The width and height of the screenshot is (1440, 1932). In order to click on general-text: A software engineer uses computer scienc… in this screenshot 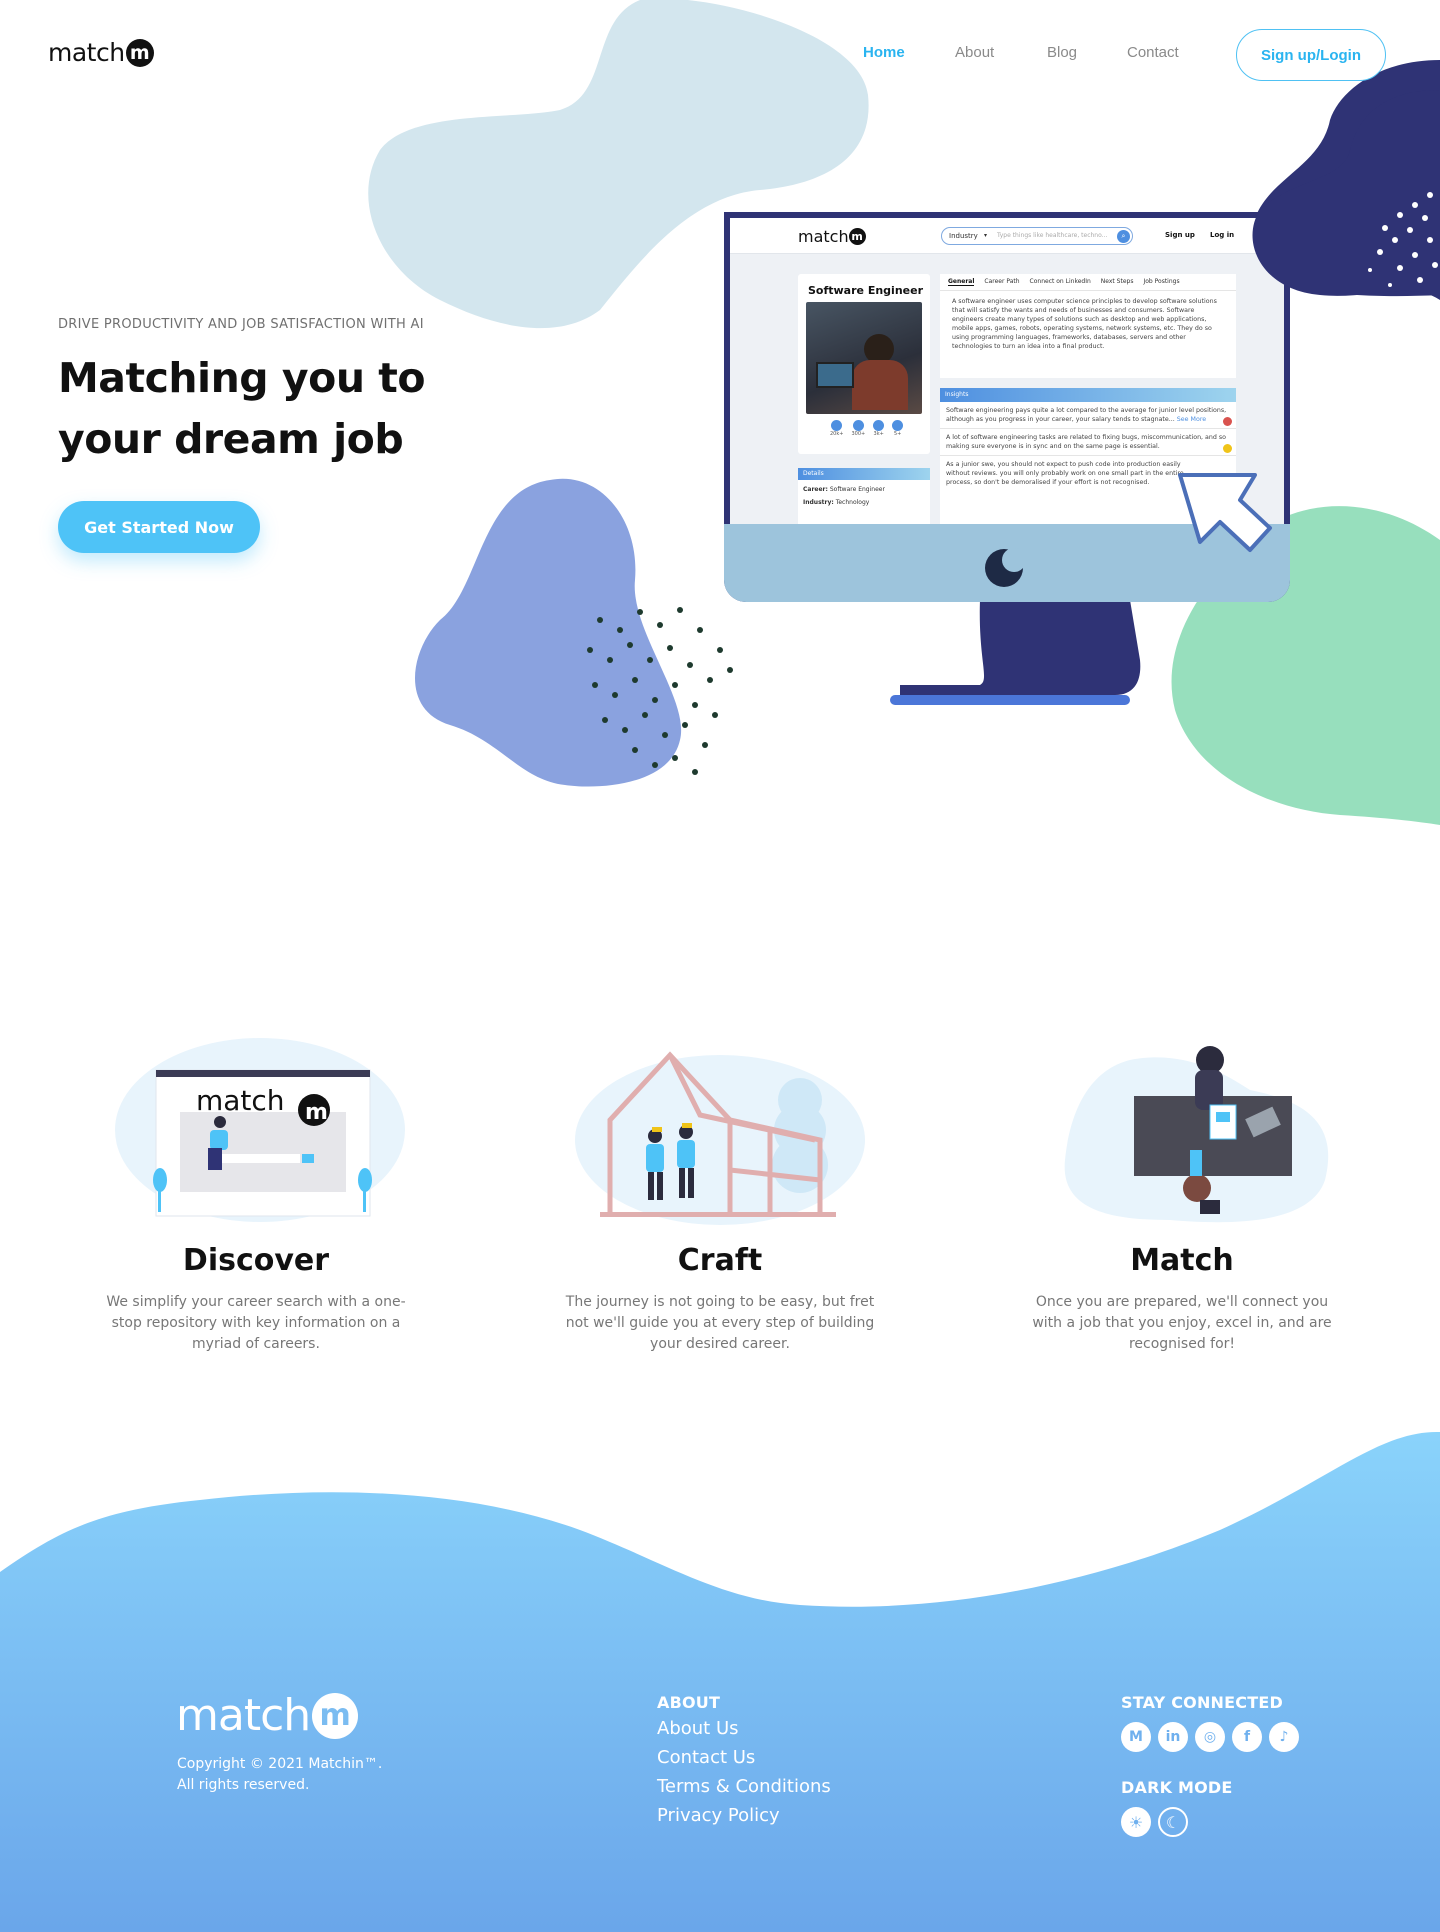, I will do `click(1084, 324)`.